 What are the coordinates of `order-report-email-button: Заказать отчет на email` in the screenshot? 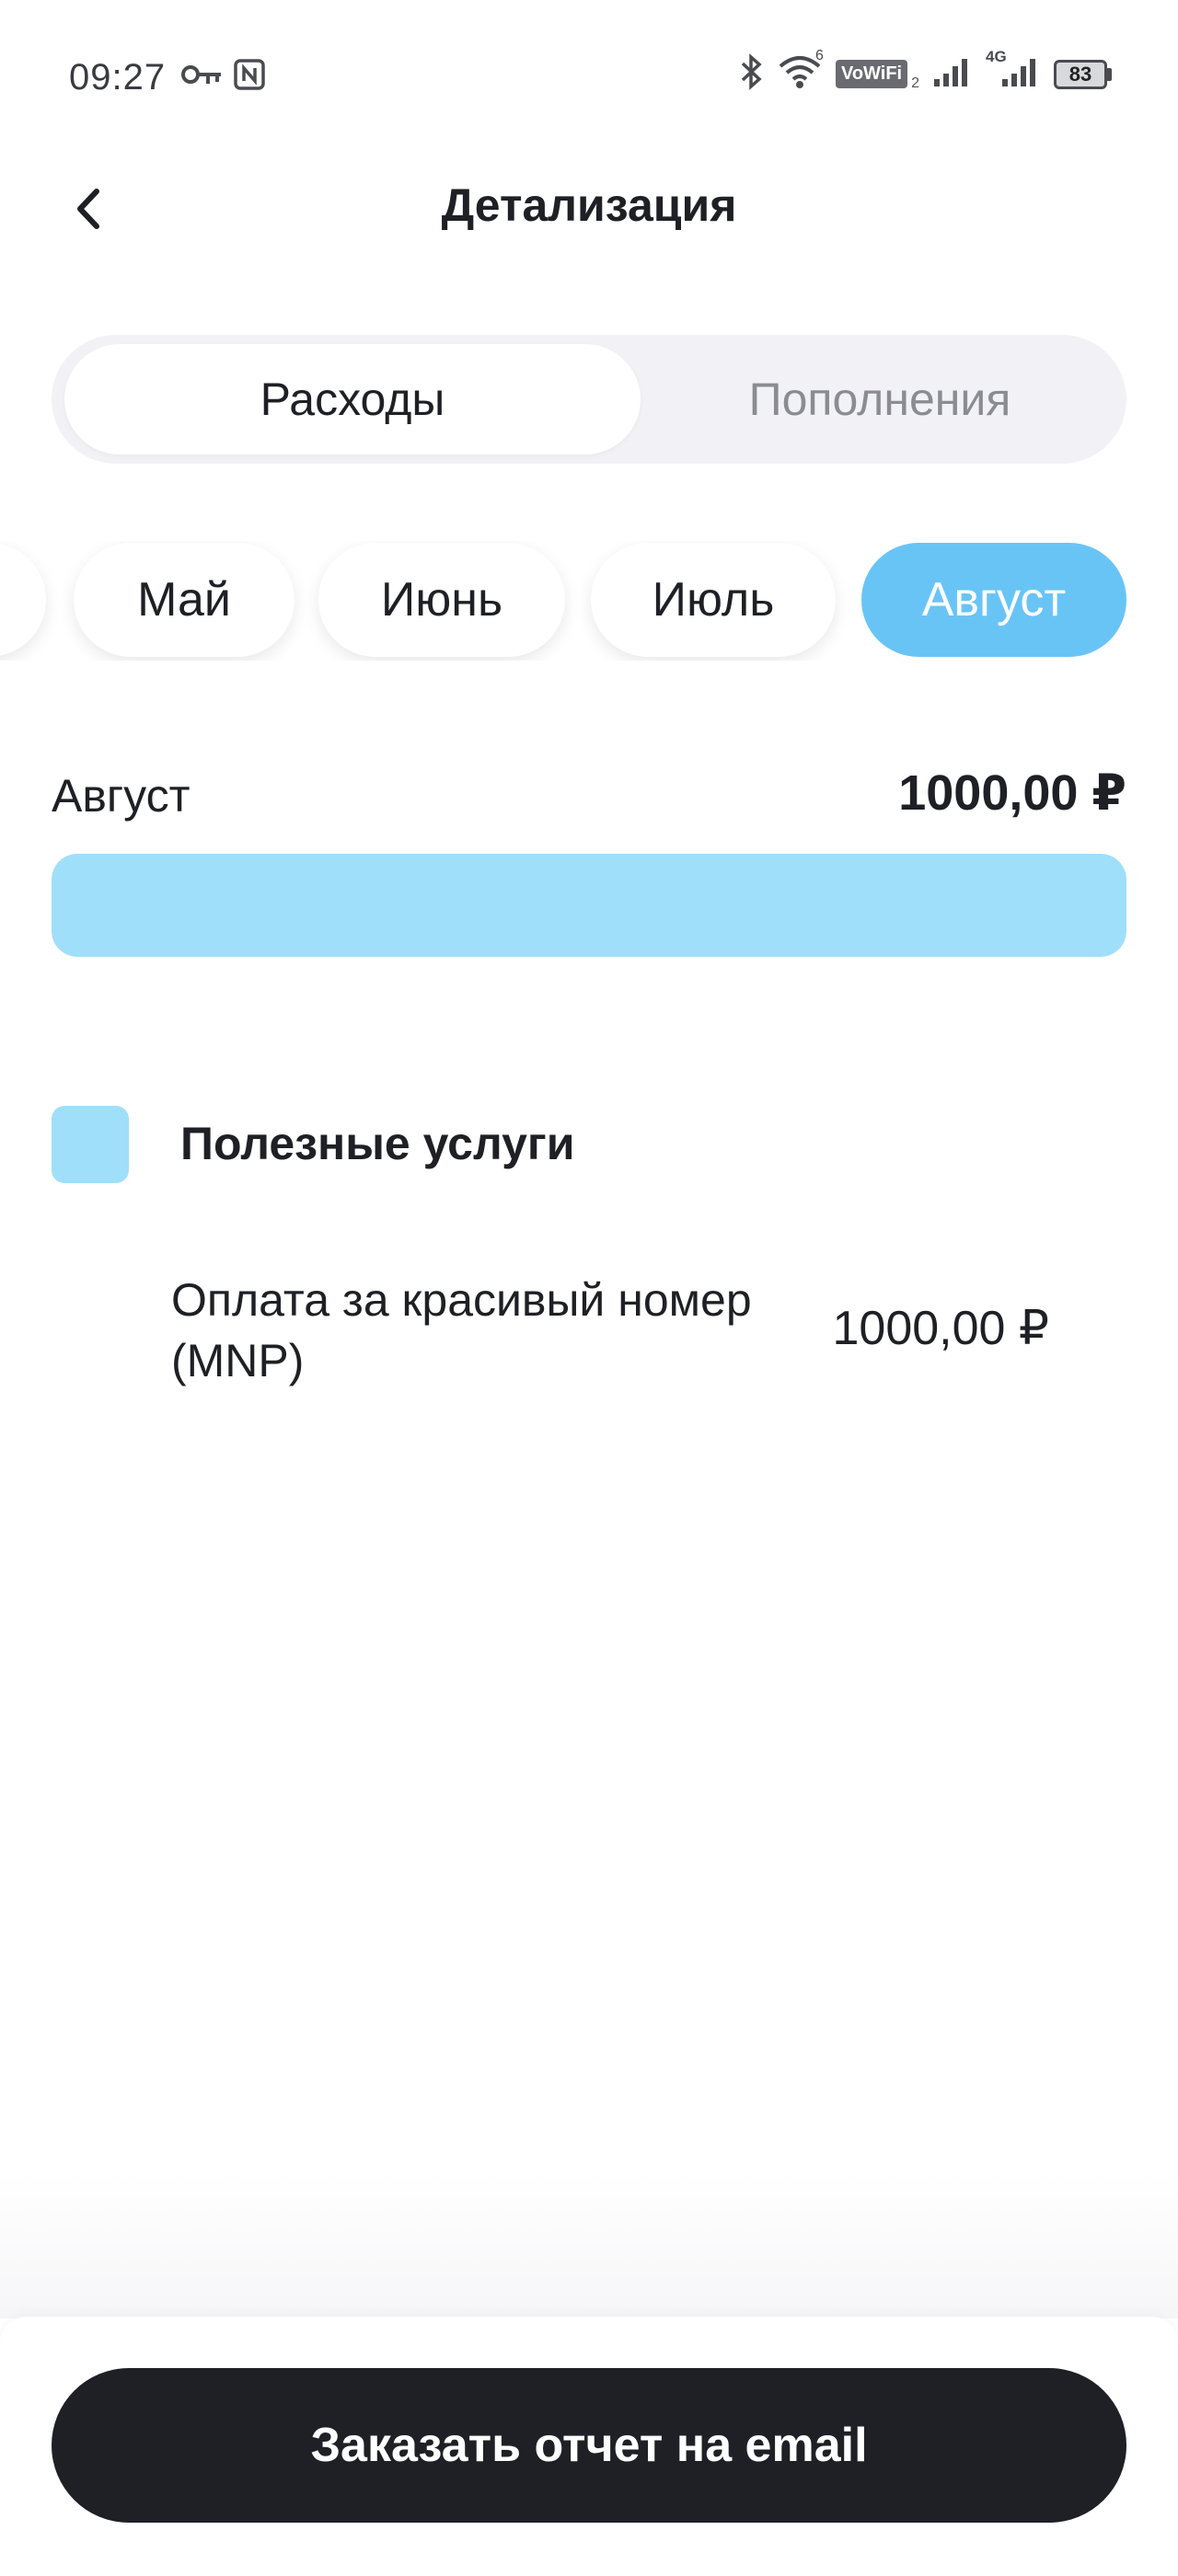 It's located at (589, 2445).